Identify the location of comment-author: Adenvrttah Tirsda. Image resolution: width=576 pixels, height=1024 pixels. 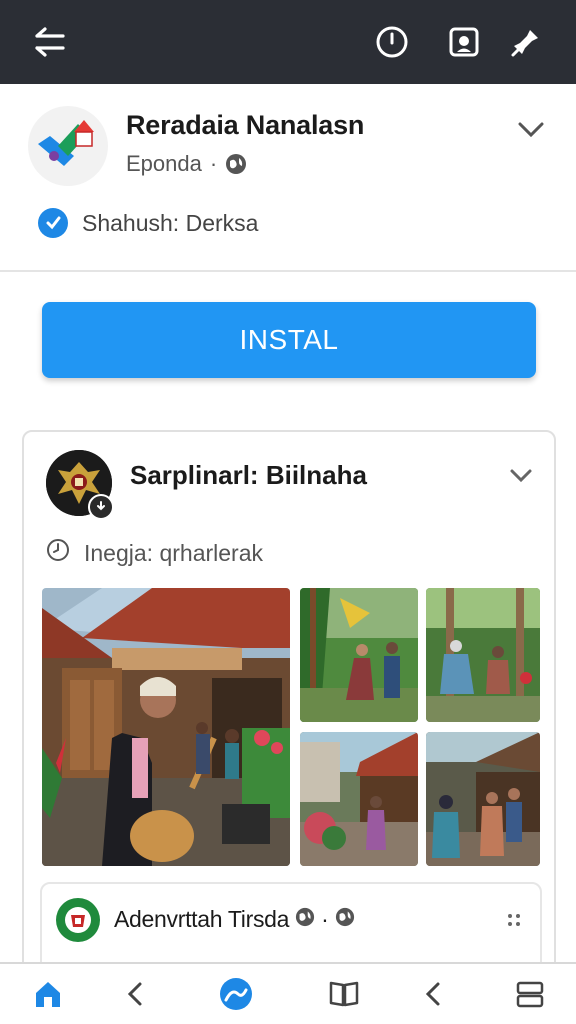
(201, 919).